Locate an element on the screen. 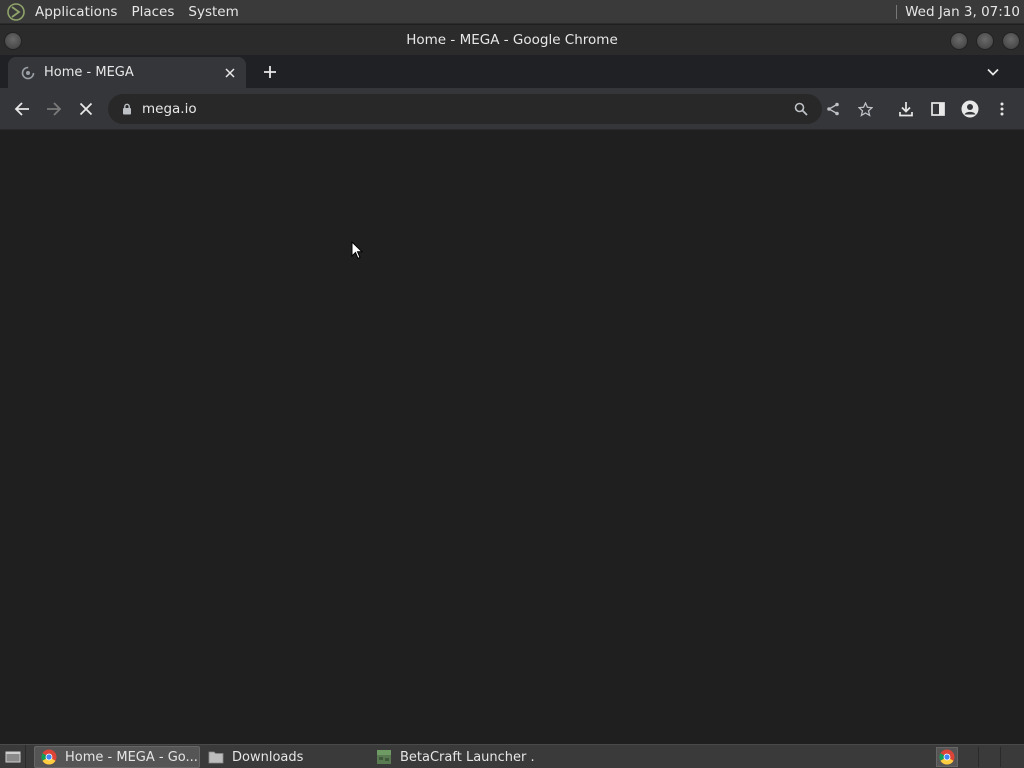 This screenshot has width=1024, height=768. lock-icon is located at coordinates (127, 109).